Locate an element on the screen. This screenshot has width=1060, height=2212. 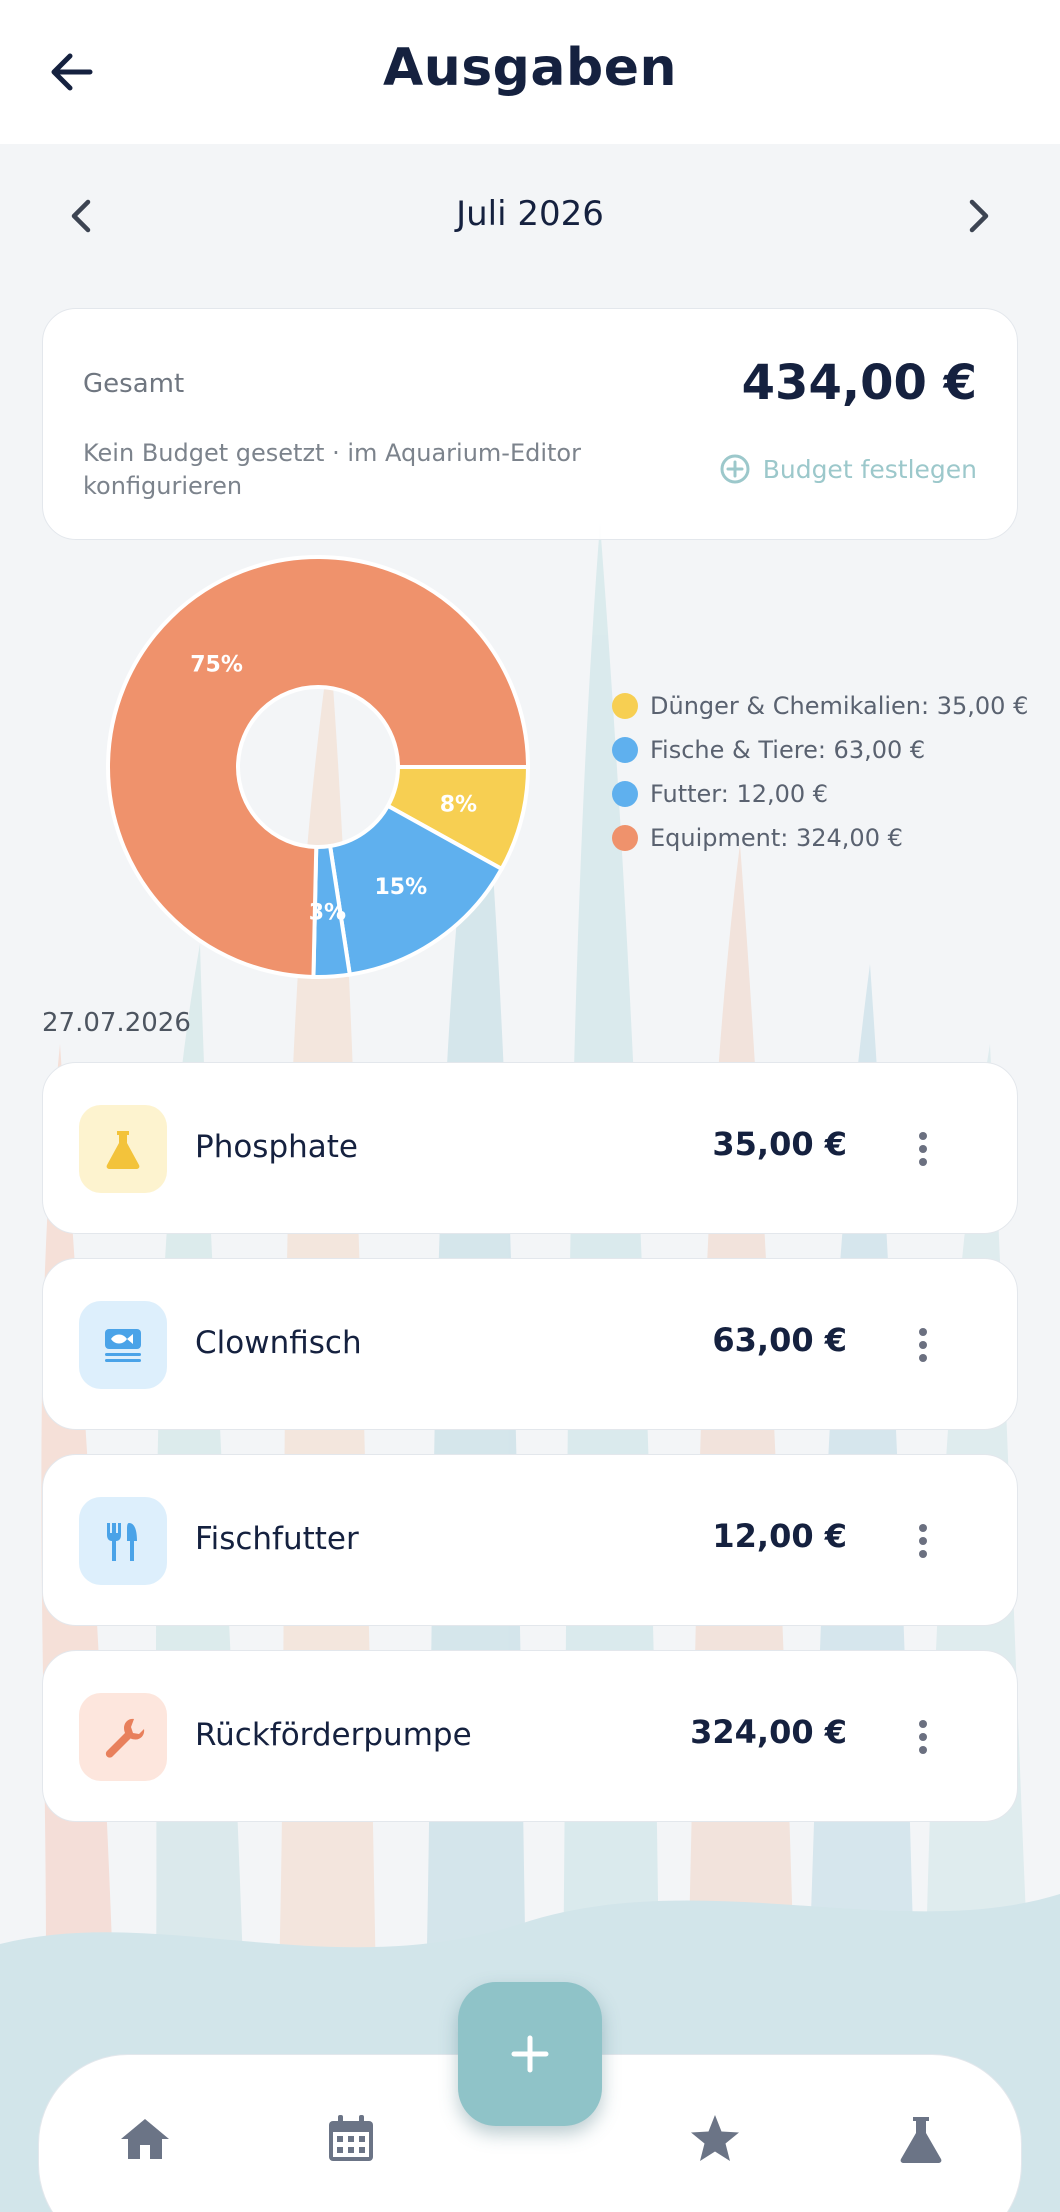
legend-label: Fische & Tiere: 63,00 € is located at coordinates (788, 750).